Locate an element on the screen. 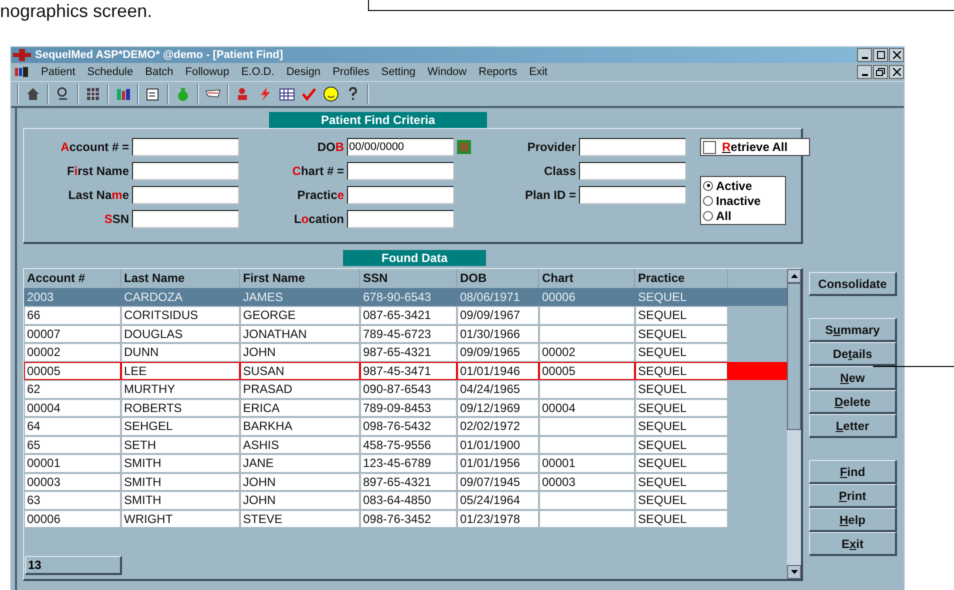 The height and width of the screenshot is (590, 954). table-cell: ERICA is located at coordinates (300, 407).